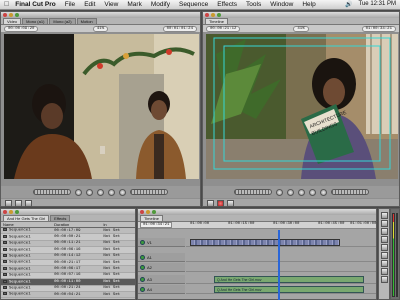 The height and width of the screenshot is (300, 400). Describe the element at coordinates (308, 4) in the screenshot. I see `menu-help: Help` at that location.